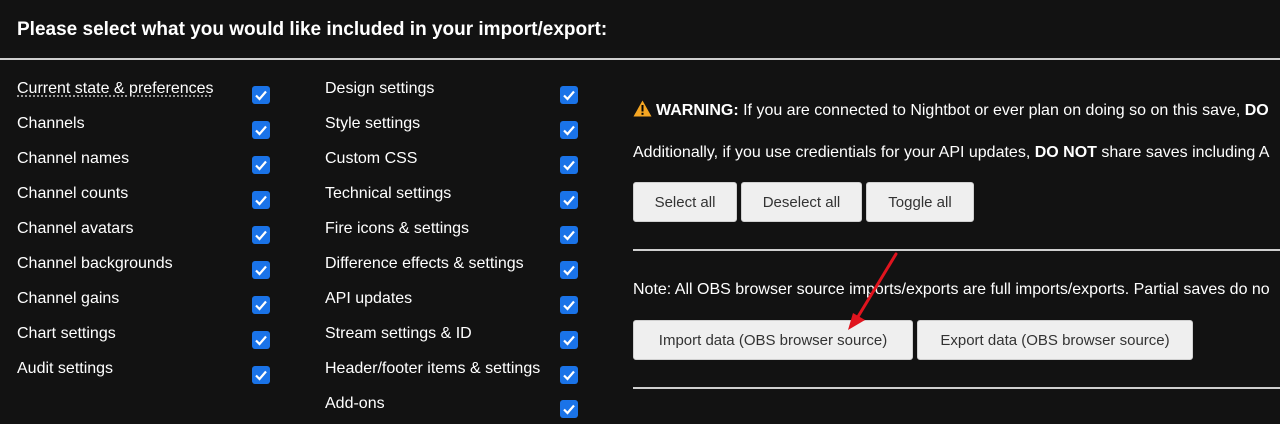  I want to click on warning-label: WARNING:, so click(697, 110).